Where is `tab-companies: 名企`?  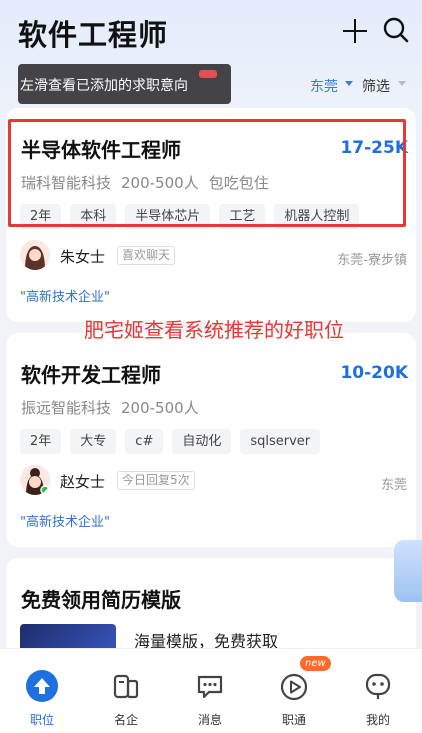
tab-companies: 名企 is located at coordinates (126, 691).